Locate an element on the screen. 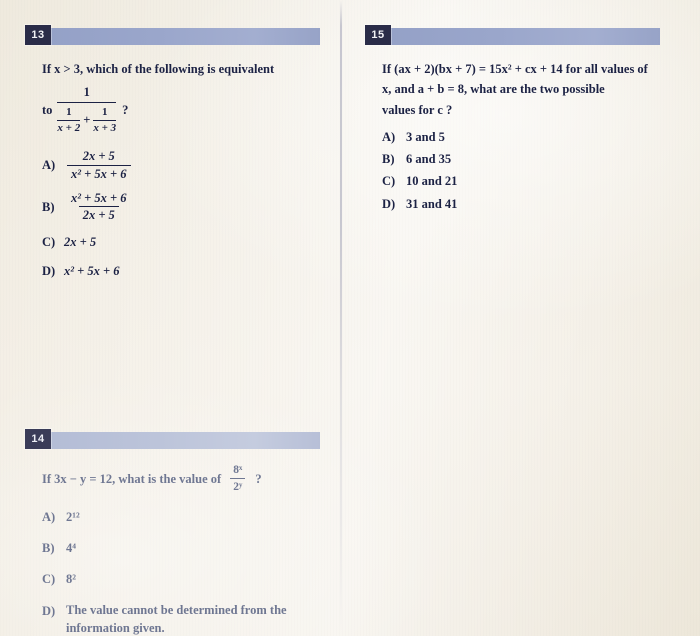 Image resolution: width=700 pixels, height=636 pixels. question-15-choice-c: C) 10 and 21 is located at coordinates (533, 181).